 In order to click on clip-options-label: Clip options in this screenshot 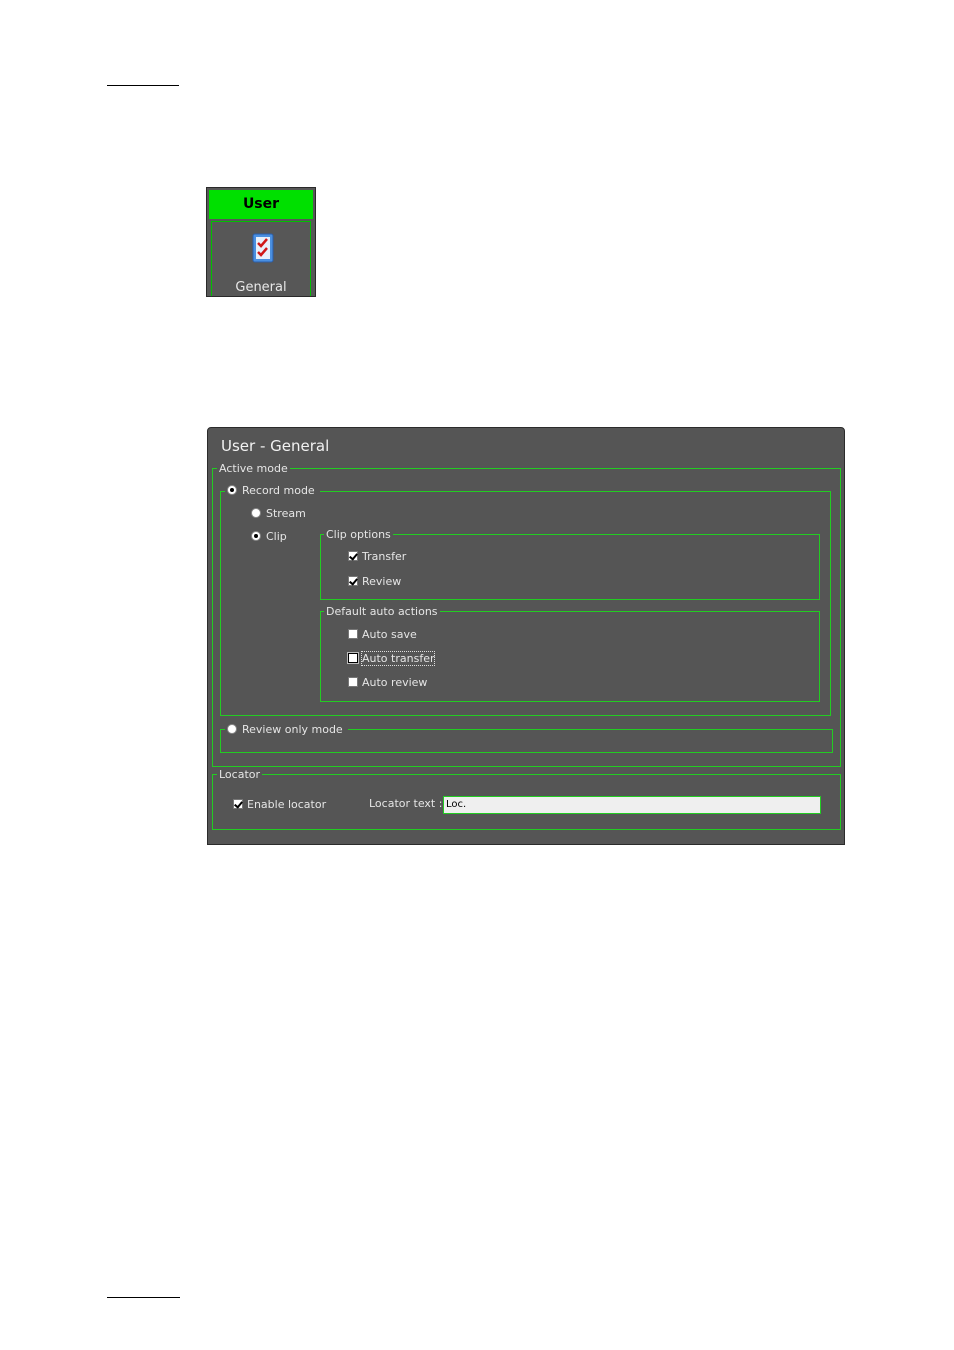, I will do `click(358, 534)`.